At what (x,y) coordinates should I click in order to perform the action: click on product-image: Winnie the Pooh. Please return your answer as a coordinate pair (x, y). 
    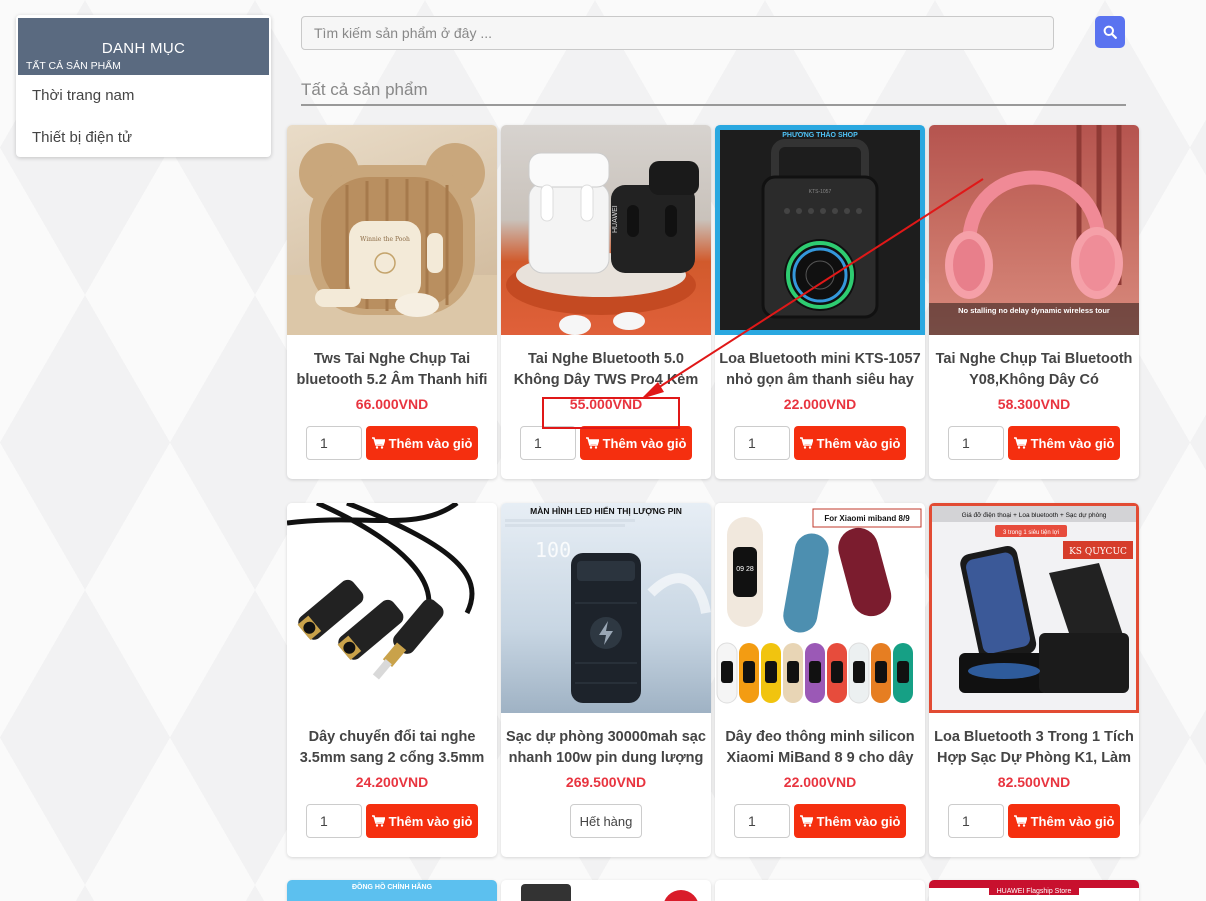
    Looking at the image, I should click on (392, 230).